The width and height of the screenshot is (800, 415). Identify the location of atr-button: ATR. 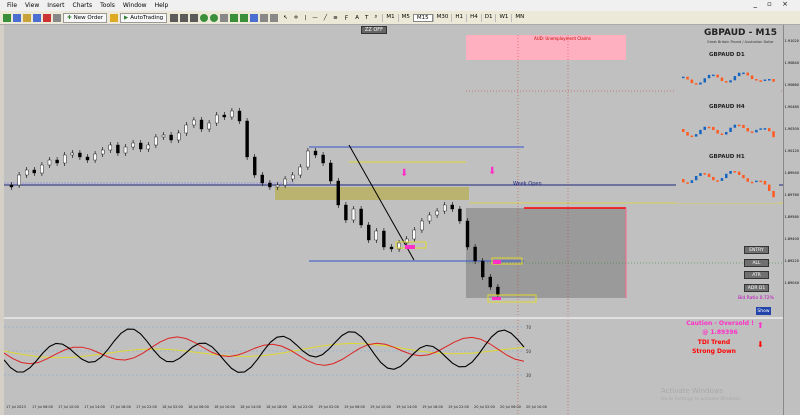
(756, 275).